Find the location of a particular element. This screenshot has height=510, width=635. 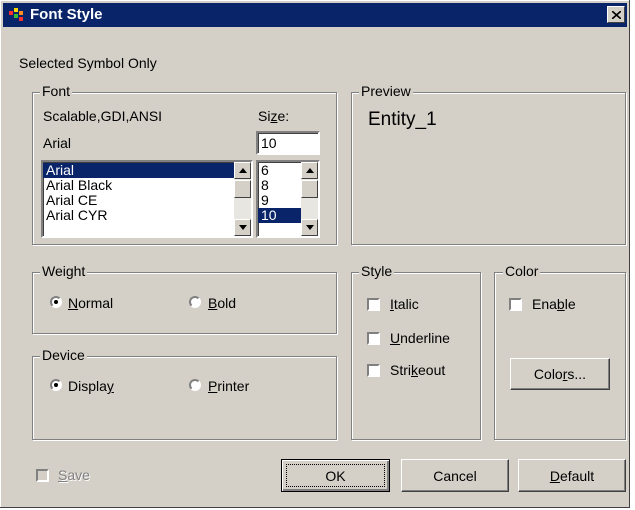

cancel-button-label: Cancel is located at coordinates (455, 475).